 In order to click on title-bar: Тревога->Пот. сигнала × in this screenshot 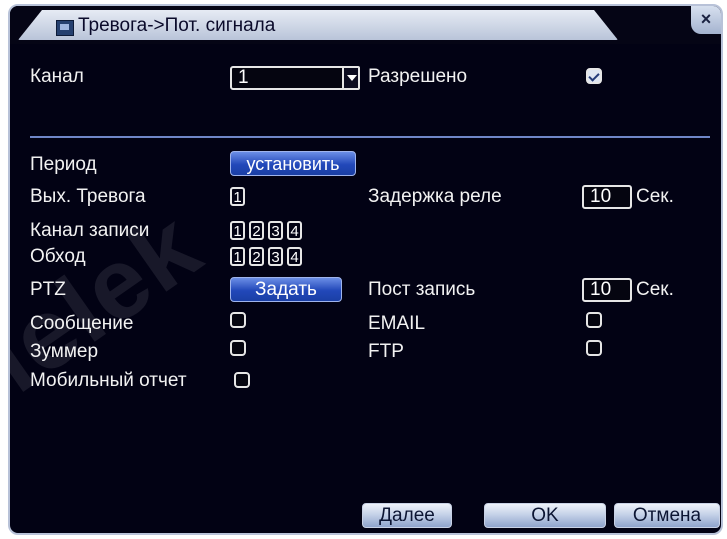, I will do `click(365, 25)`.